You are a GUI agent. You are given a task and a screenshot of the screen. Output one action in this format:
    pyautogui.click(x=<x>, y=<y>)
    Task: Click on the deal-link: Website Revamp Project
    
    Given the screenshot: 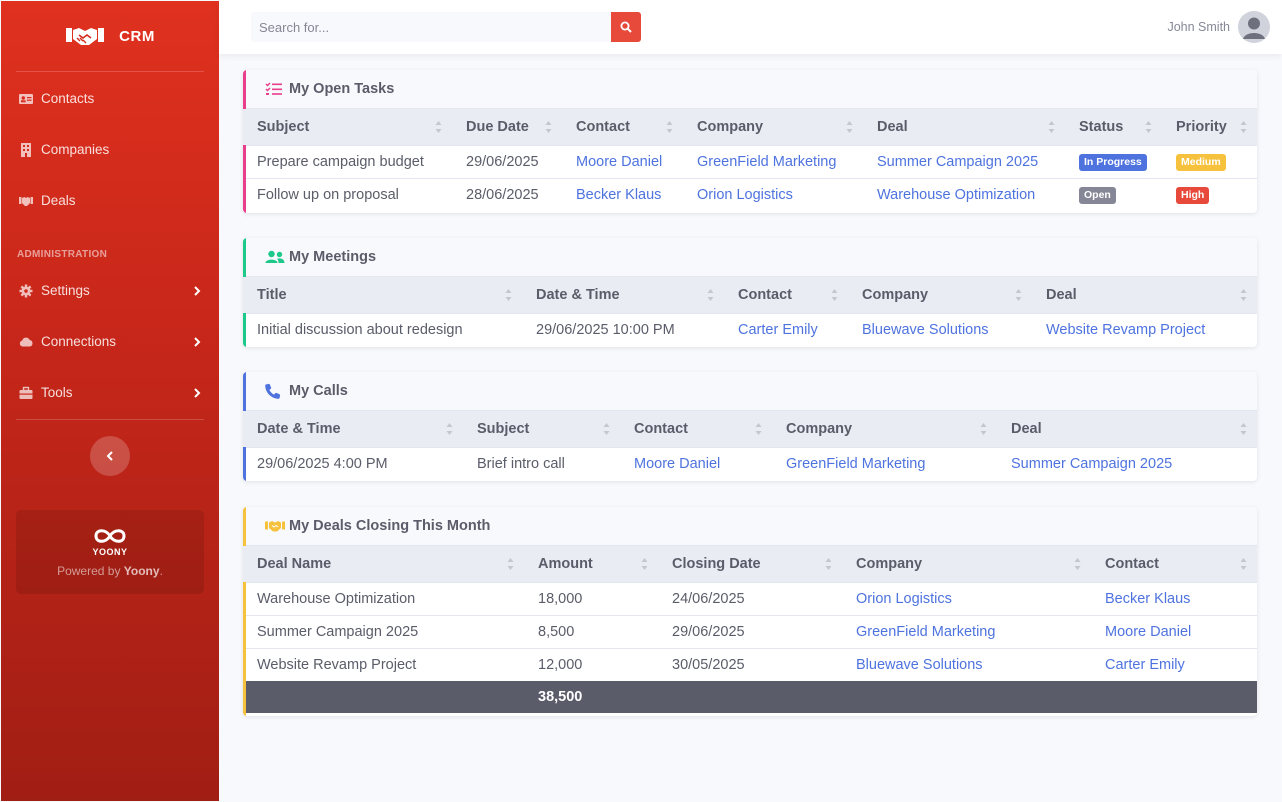 What is the action you would take?
    pyautogui.click(x=1144, y=329)
    